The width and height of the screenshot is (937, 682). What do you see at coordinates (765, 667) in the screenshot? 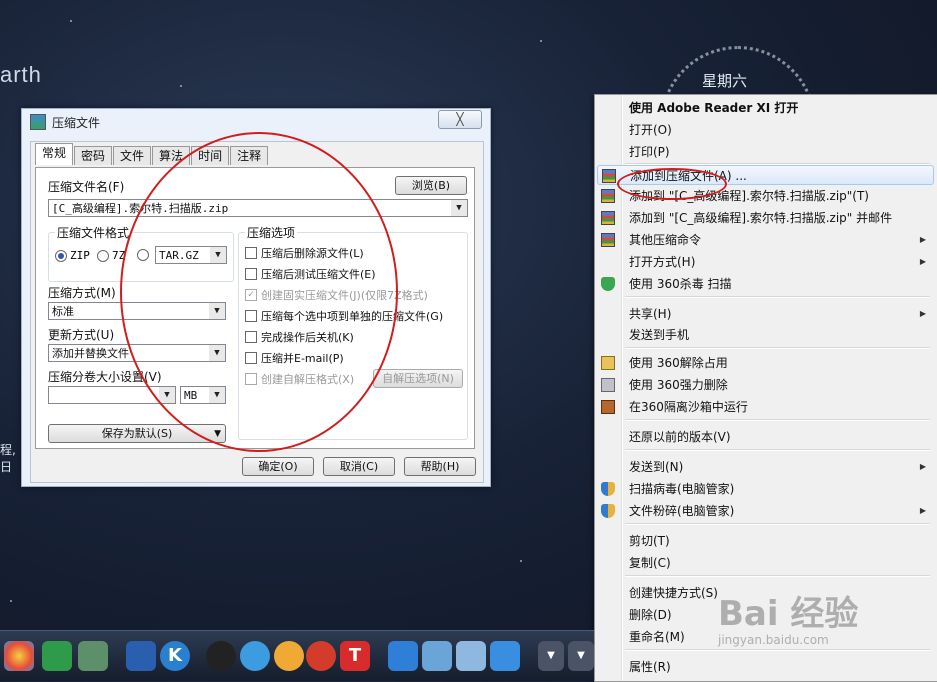
I see `menu-item-properties: 属性(R)` at bounding box center [765, 667].